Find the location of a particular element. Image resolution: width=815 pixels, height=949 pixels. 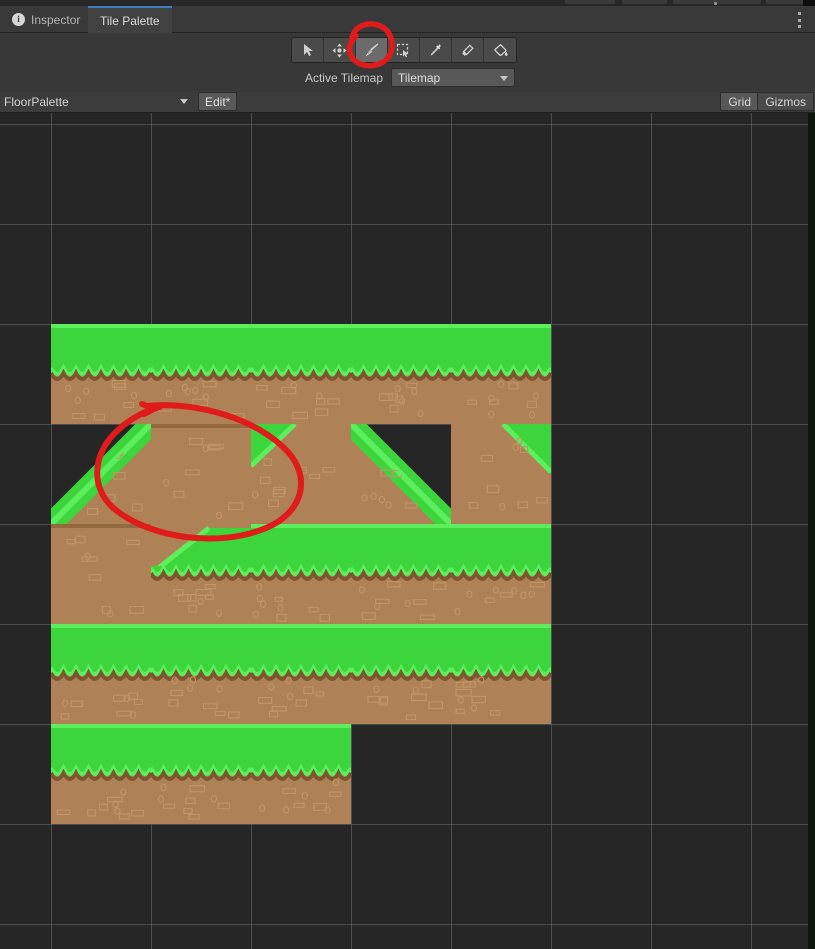

grid-toggle-button: Grid is located at coordinates (739, 101).